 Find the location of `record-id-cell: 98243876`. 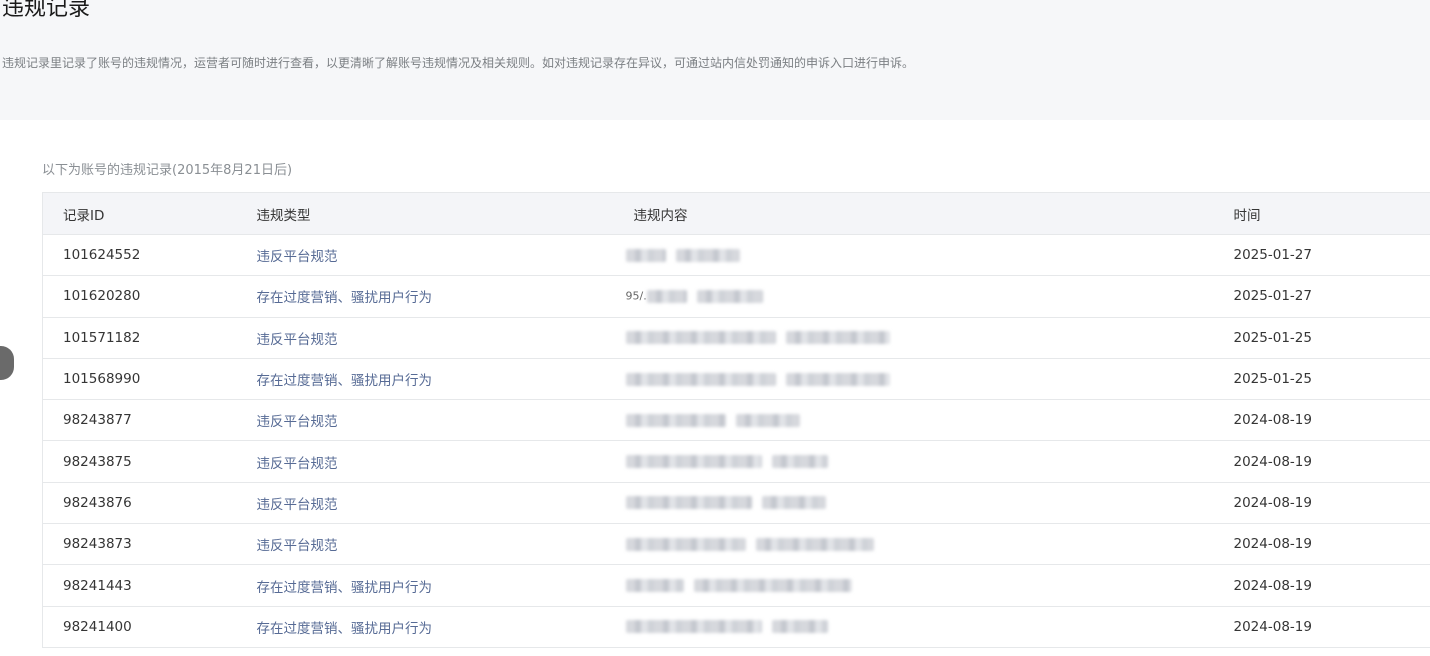

record-id-cell: 98243876 is located at coordinates (139, 503).